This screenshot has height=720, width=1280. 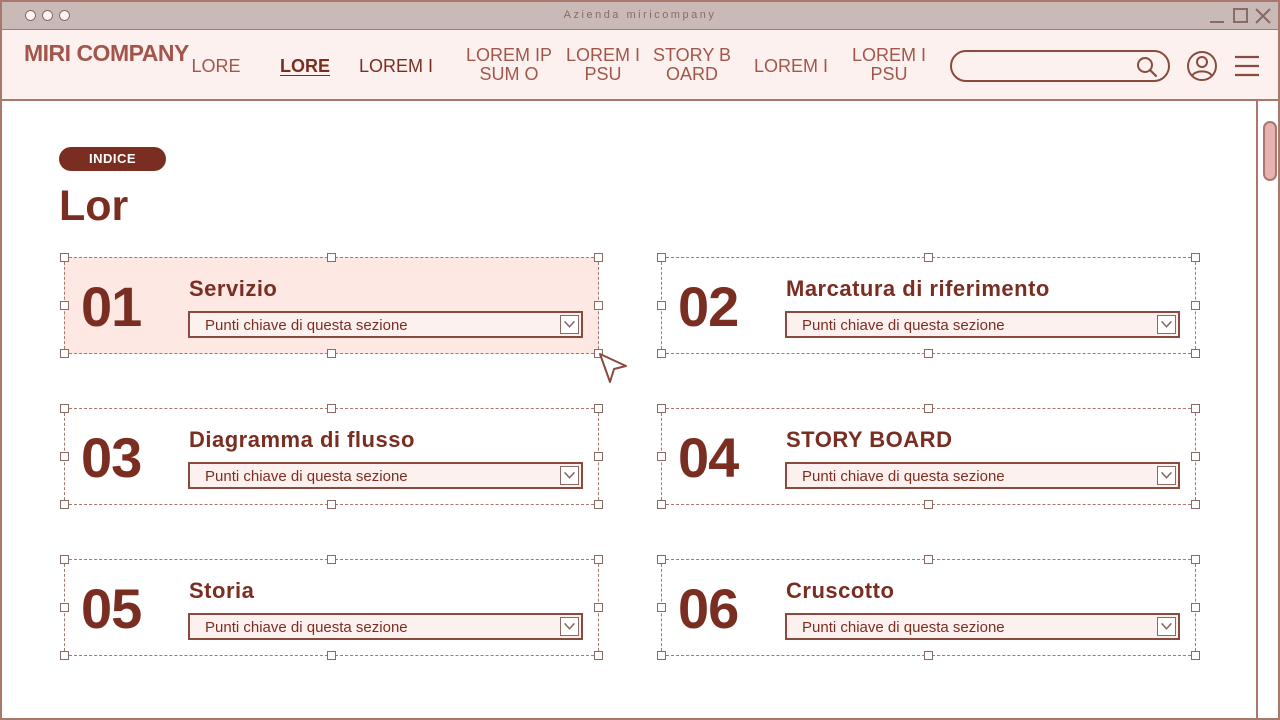 What do you see at coordinates (233, 288) in the screenshot?
I see `card-title: Servizio` at bounding box center [233, 288].